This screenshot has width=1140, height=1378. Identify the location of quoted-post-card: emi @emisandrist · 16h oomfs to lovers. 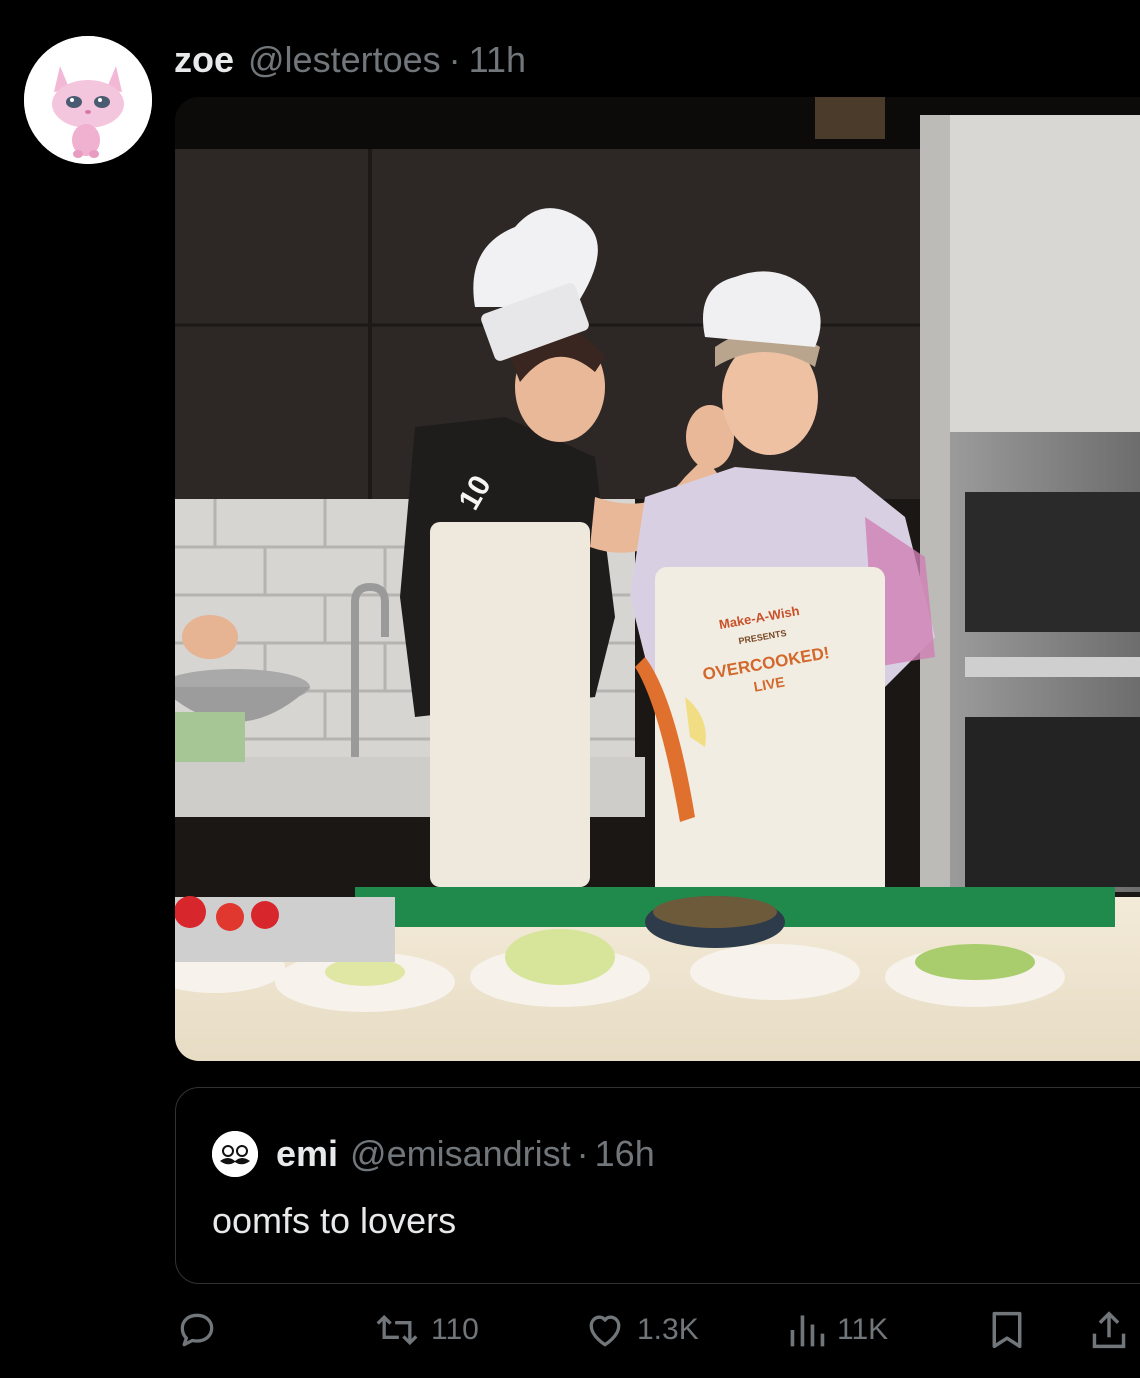
(657, 1185).